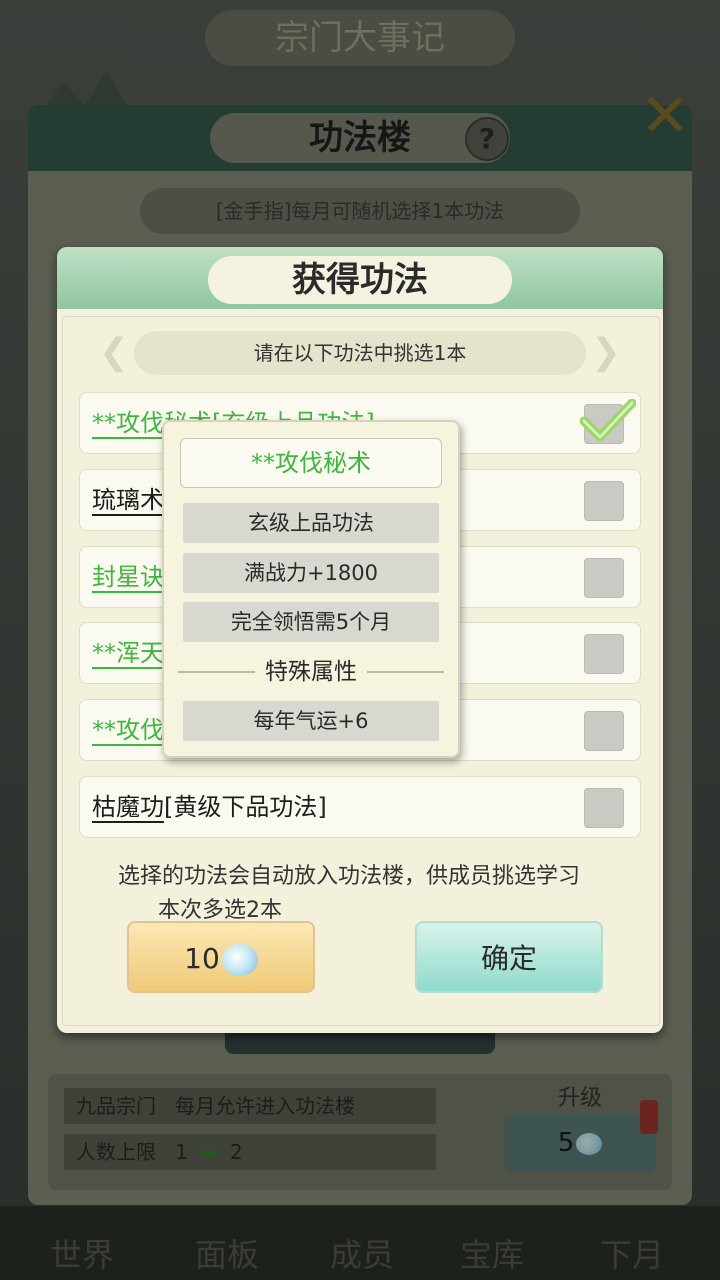 This screenshot has width=720, height=1280. What do you see at coordinates (492, 1253) in the screenshot?
I see `nav-treasury: 宝库` at bounding box center [492, 1253].